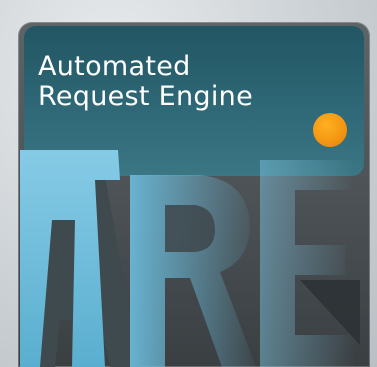  I want to click on letter-e, so click(310, 263).